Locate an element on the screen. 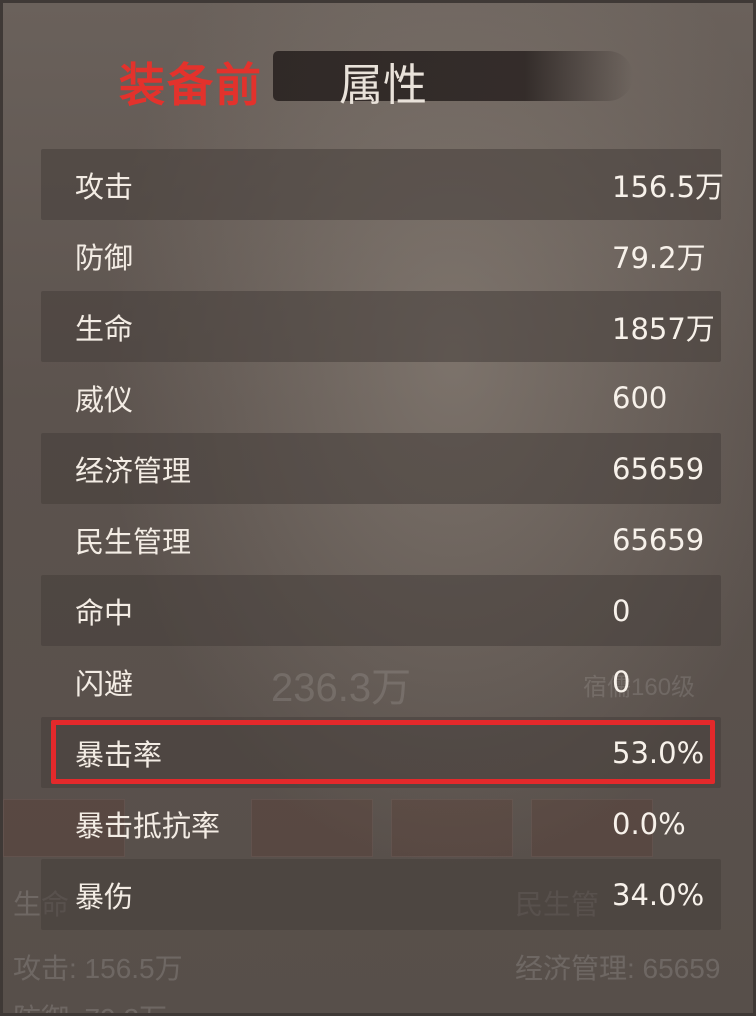 Image resolution: width=756 pixels, height=1016 pixels. stat-label: 攻击 is located at coordinates (104, 186).